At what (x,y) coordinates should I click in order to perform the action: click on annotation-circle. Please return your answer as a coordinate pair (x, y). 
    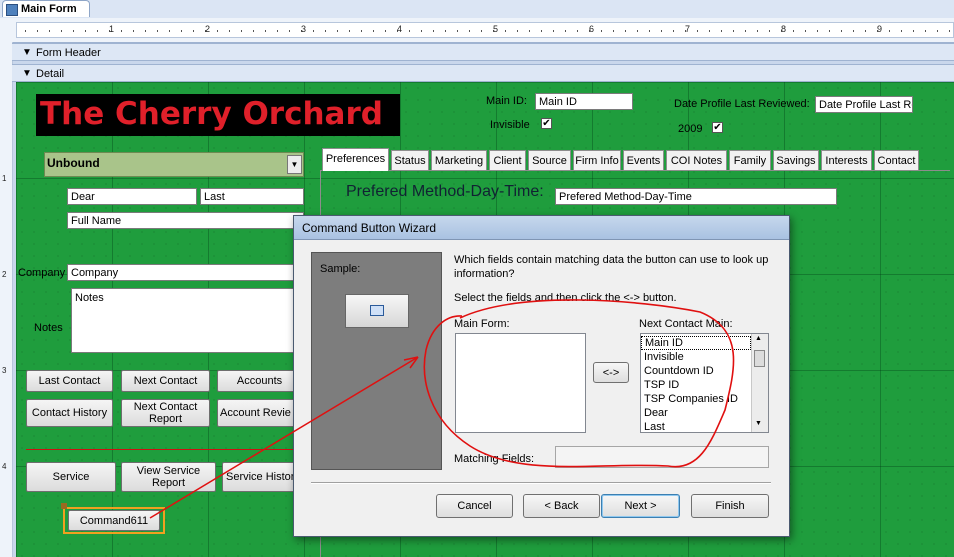
    Looking at the image, I should click on (579, 383).